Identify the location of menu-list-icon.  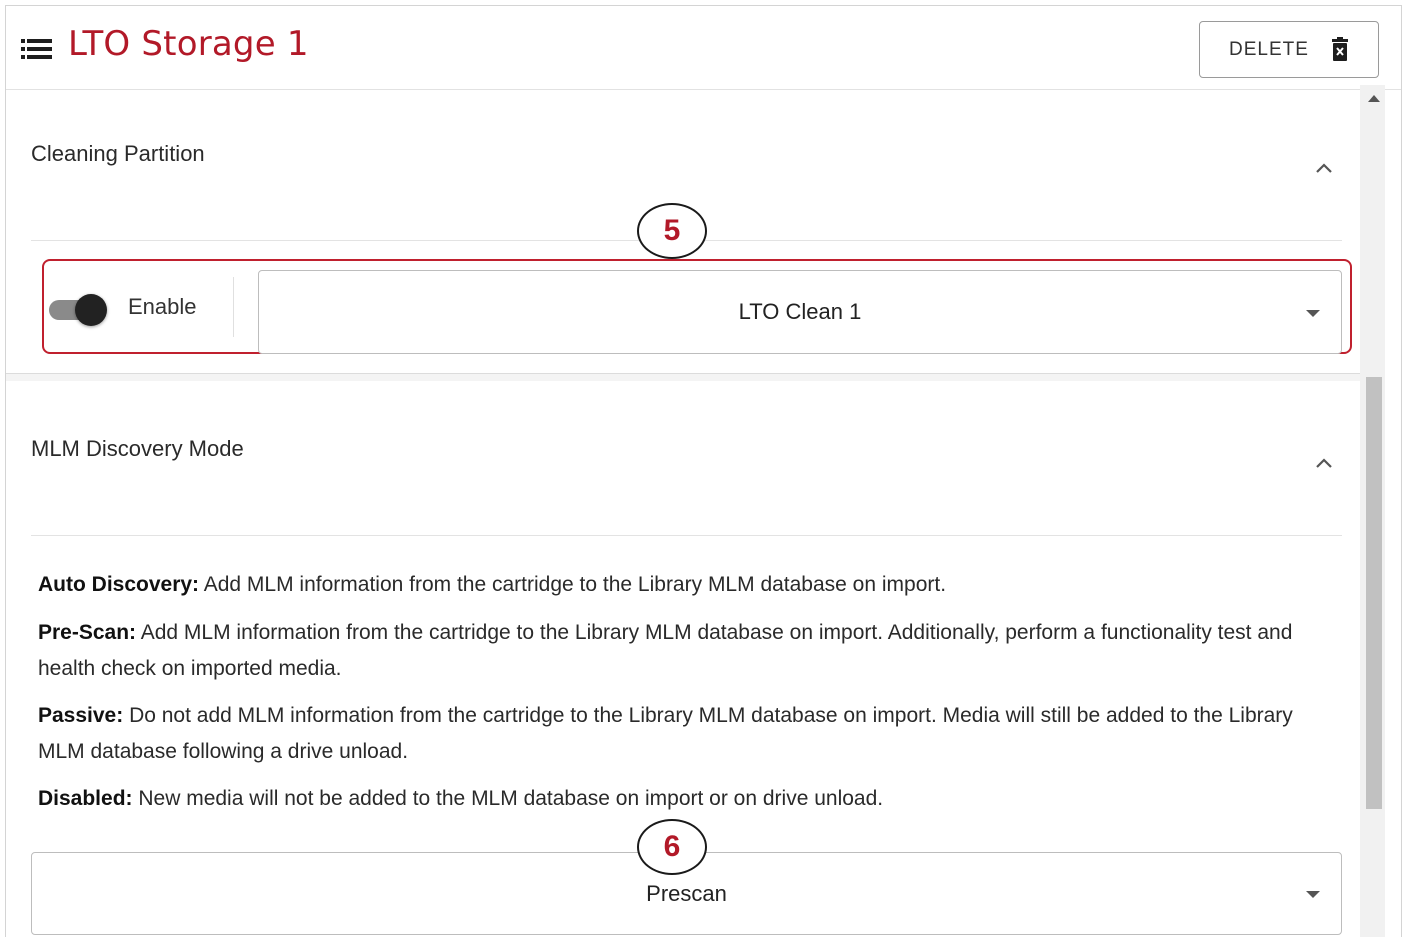
(37, 49).